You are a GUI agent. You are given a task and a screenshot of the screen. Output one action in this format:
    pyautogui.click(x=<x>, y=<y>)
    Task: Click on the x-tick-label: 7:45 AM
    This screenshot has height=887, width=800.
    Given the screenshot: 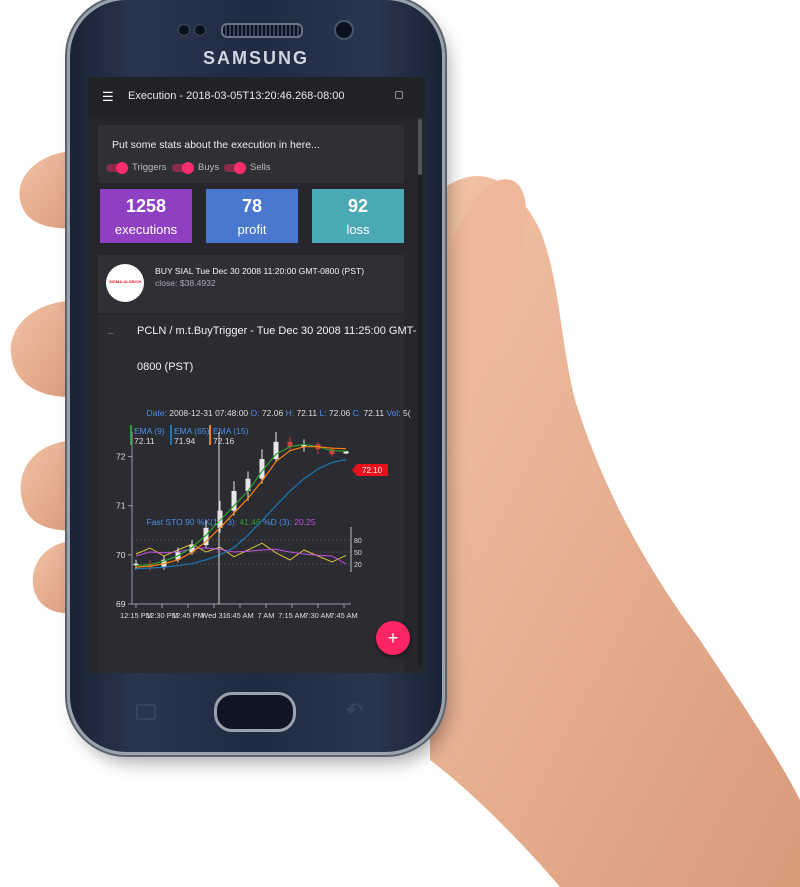 What is the action you would take?
    pyautogui.click(x=344, y=615)
    